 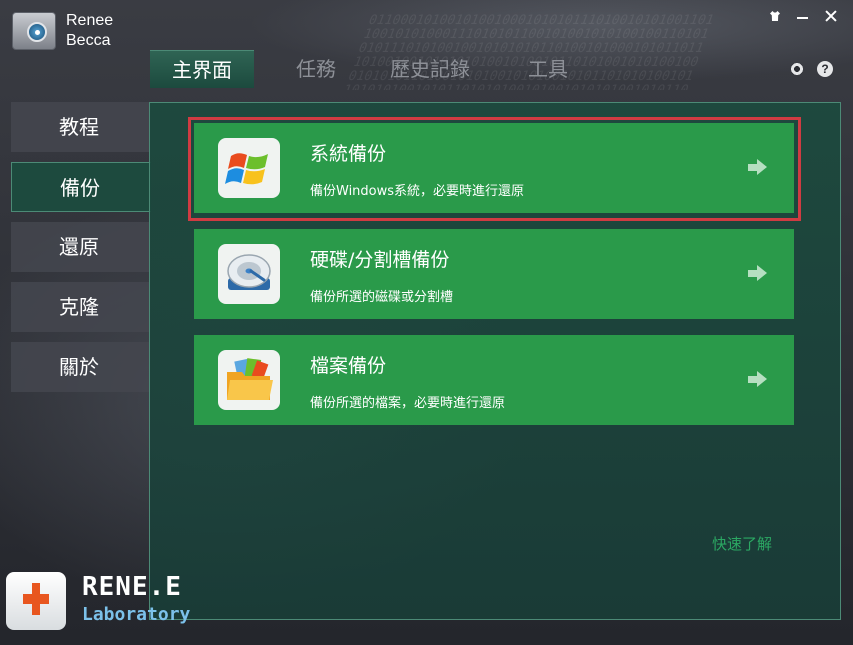 What do you see at coordinates (202, 69) in the screenshot?
I see `tab-main: 主界面` at bounding box center [202, 69].